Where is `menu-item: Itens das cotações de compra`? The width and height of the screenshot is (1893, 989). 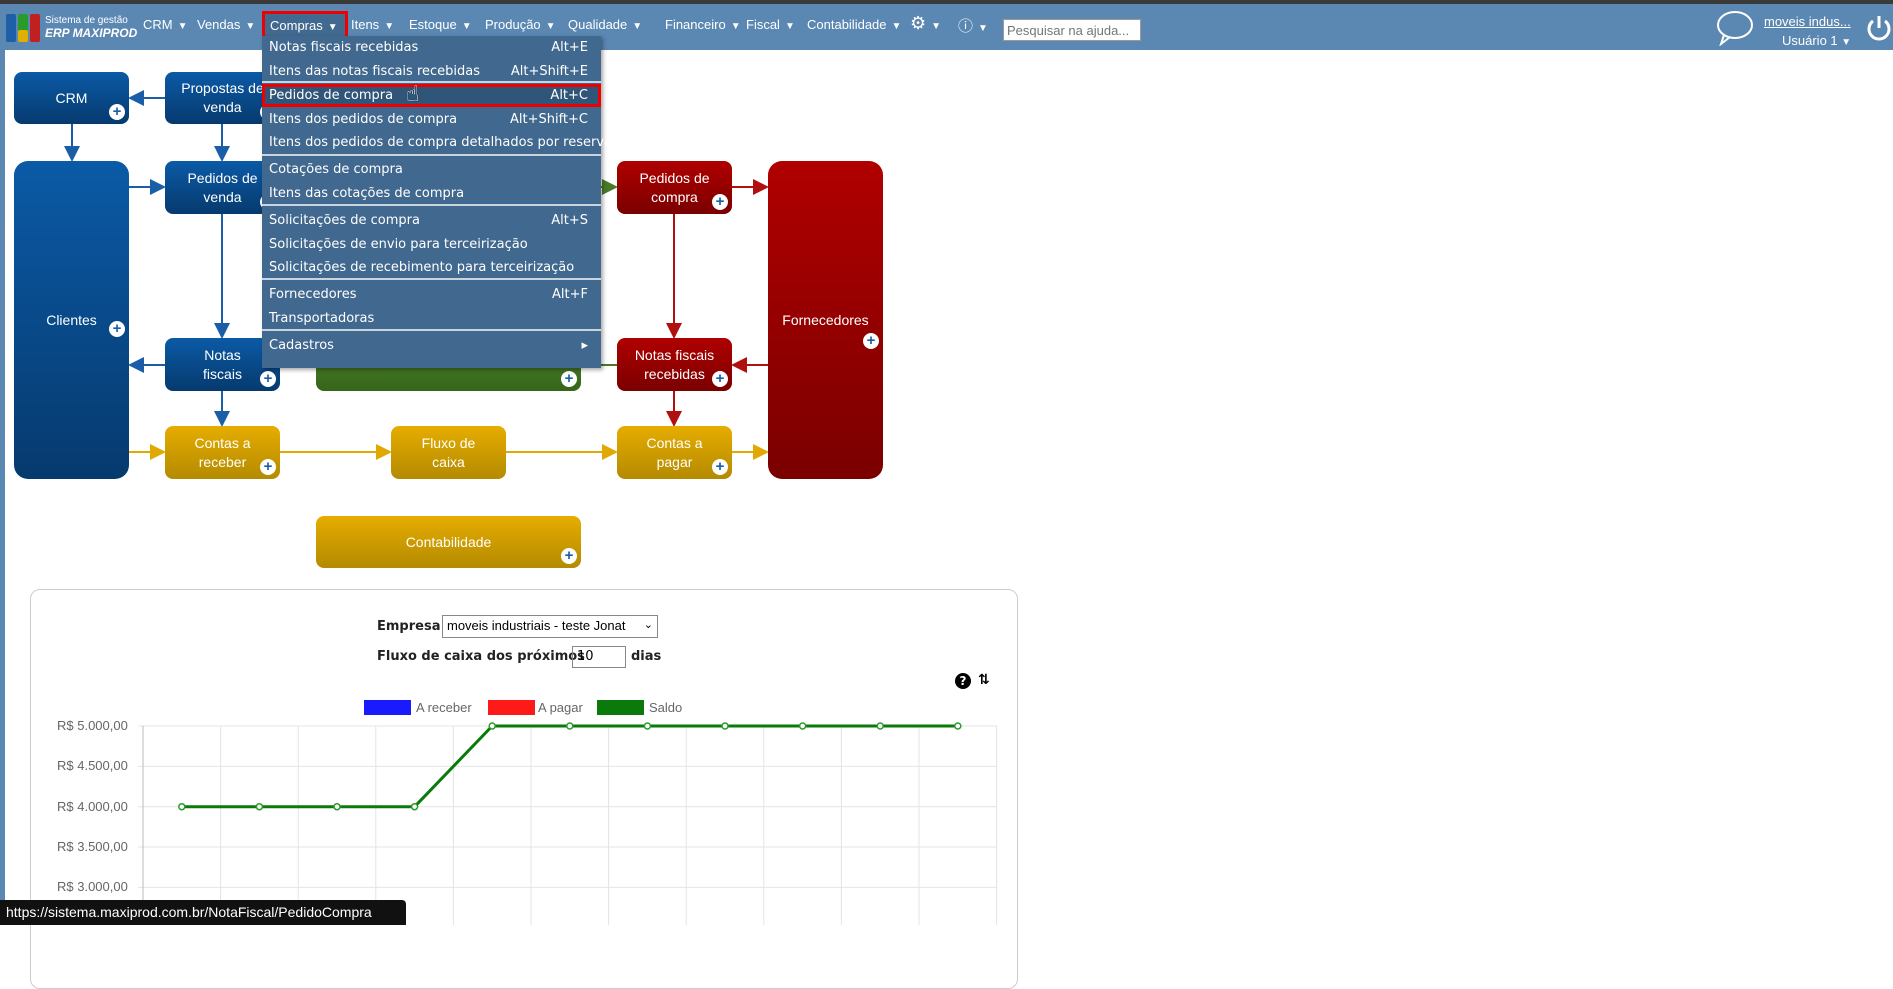
menu-item: Itens das cotações de compra is located at coordinates (431, 193).